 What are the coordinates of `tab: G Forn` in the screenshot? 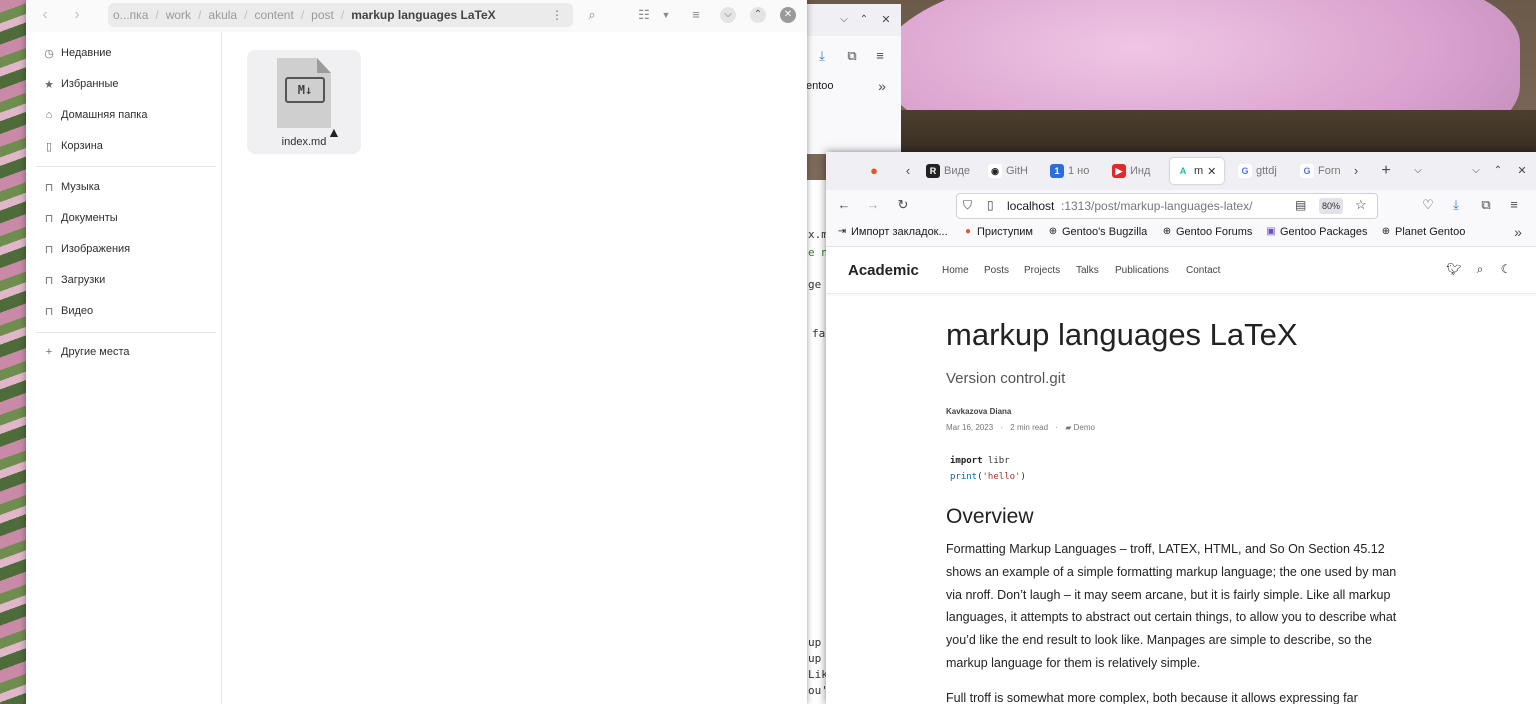 It's located at (1322, 171).